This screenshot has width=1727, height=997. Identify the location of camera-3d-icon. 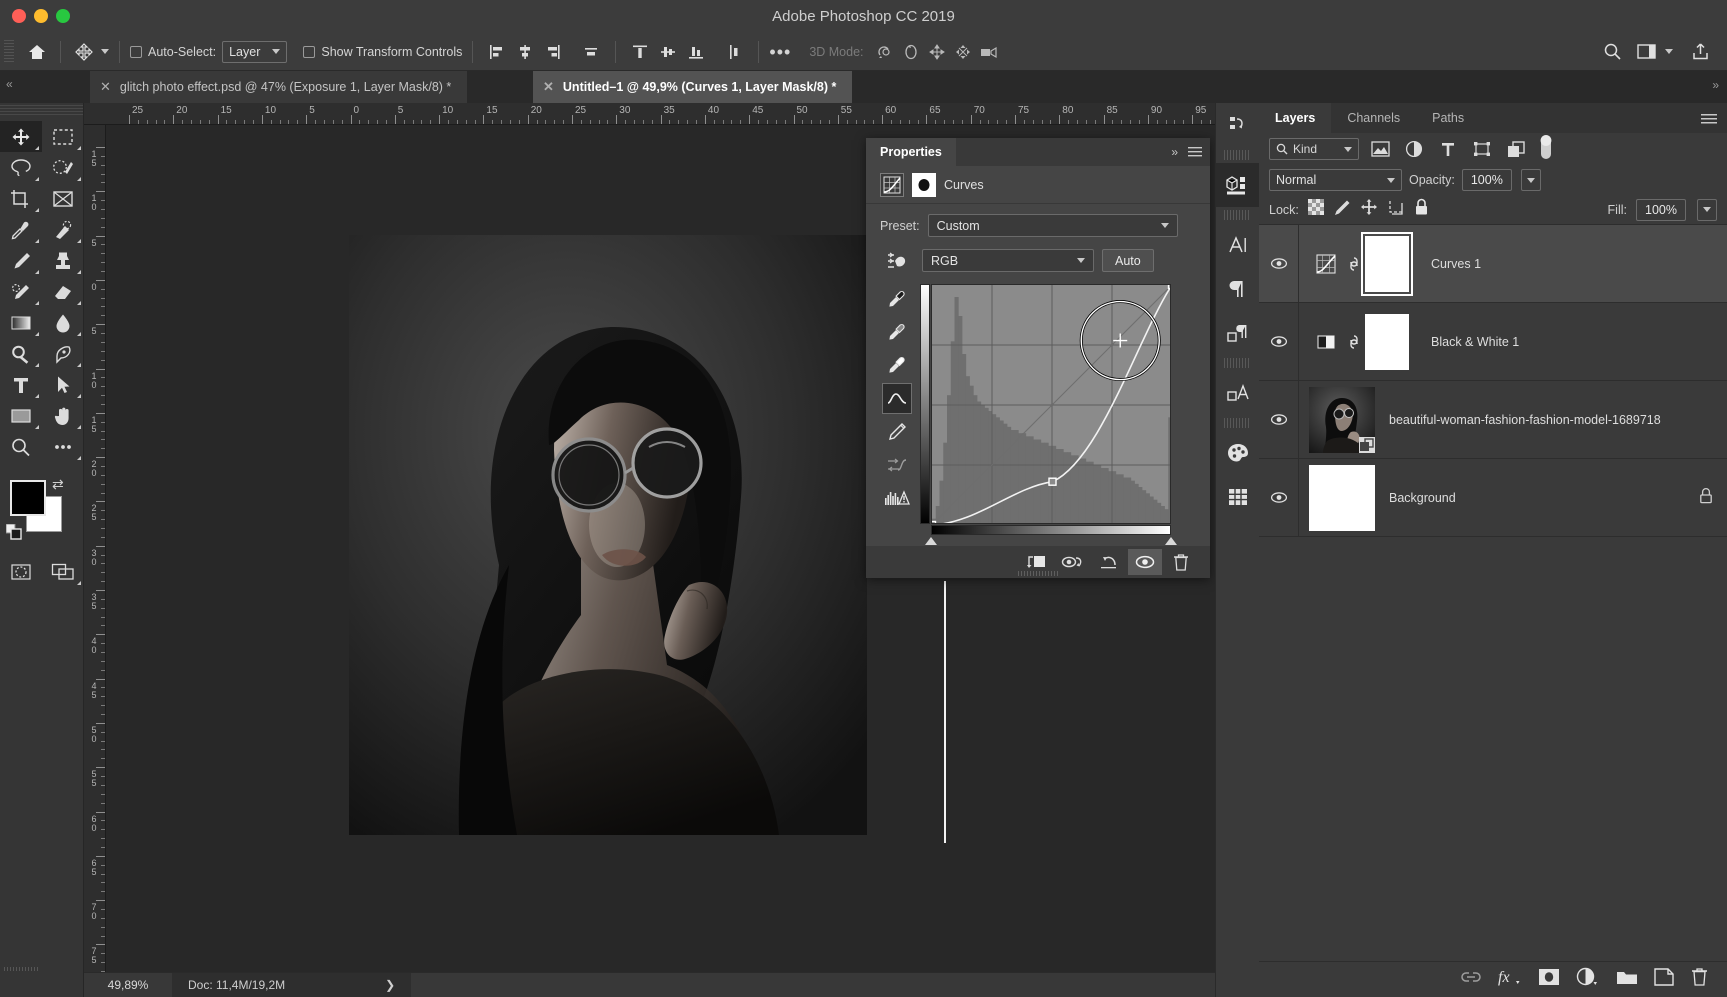
(989, 52).